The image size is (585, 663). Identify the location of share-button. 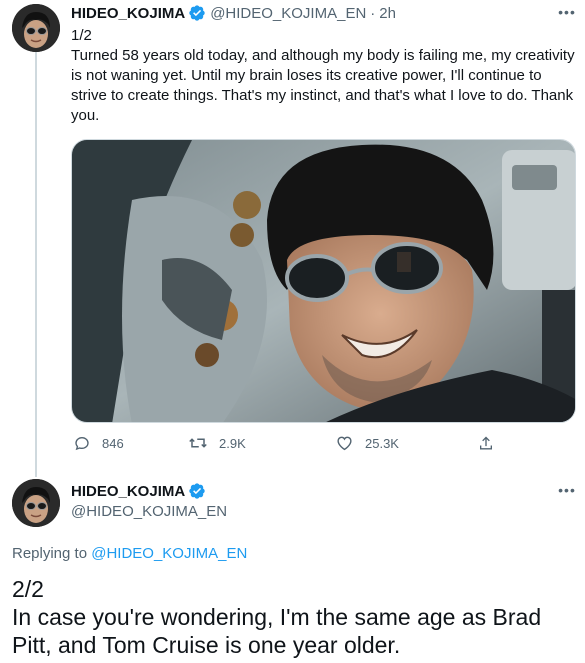
(492, 443).